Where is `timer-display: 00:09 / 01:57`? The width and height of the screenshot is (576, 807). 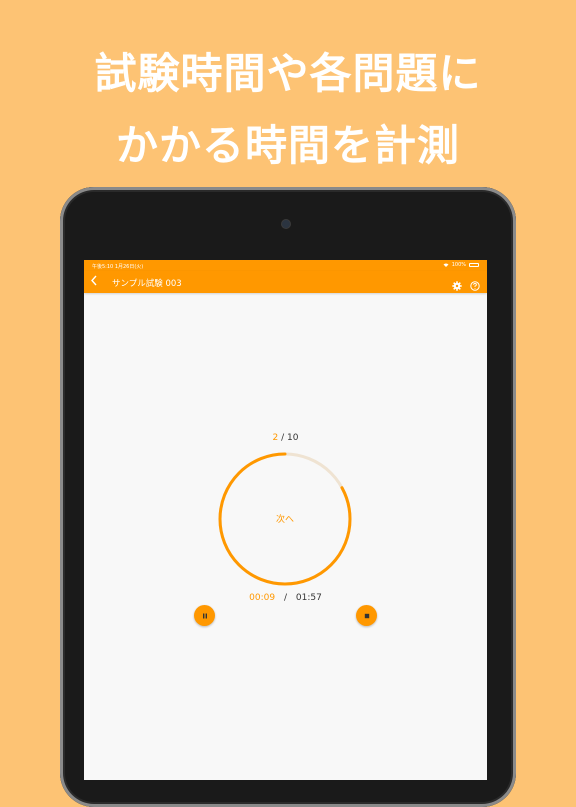 timer-display: 00:09 / 01:57 is located at coordinates (285, 598).